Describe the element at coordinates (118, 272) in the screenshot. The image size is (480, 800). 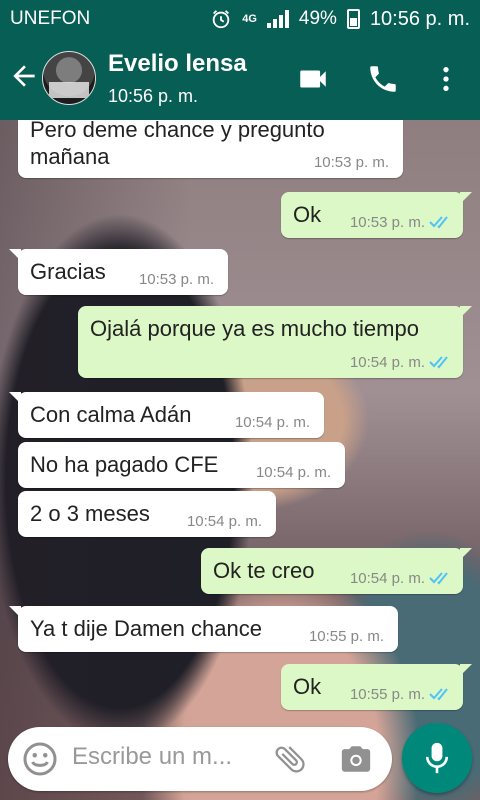
I see `message-incoming: Gracias 10:53 p. m.` at that location.